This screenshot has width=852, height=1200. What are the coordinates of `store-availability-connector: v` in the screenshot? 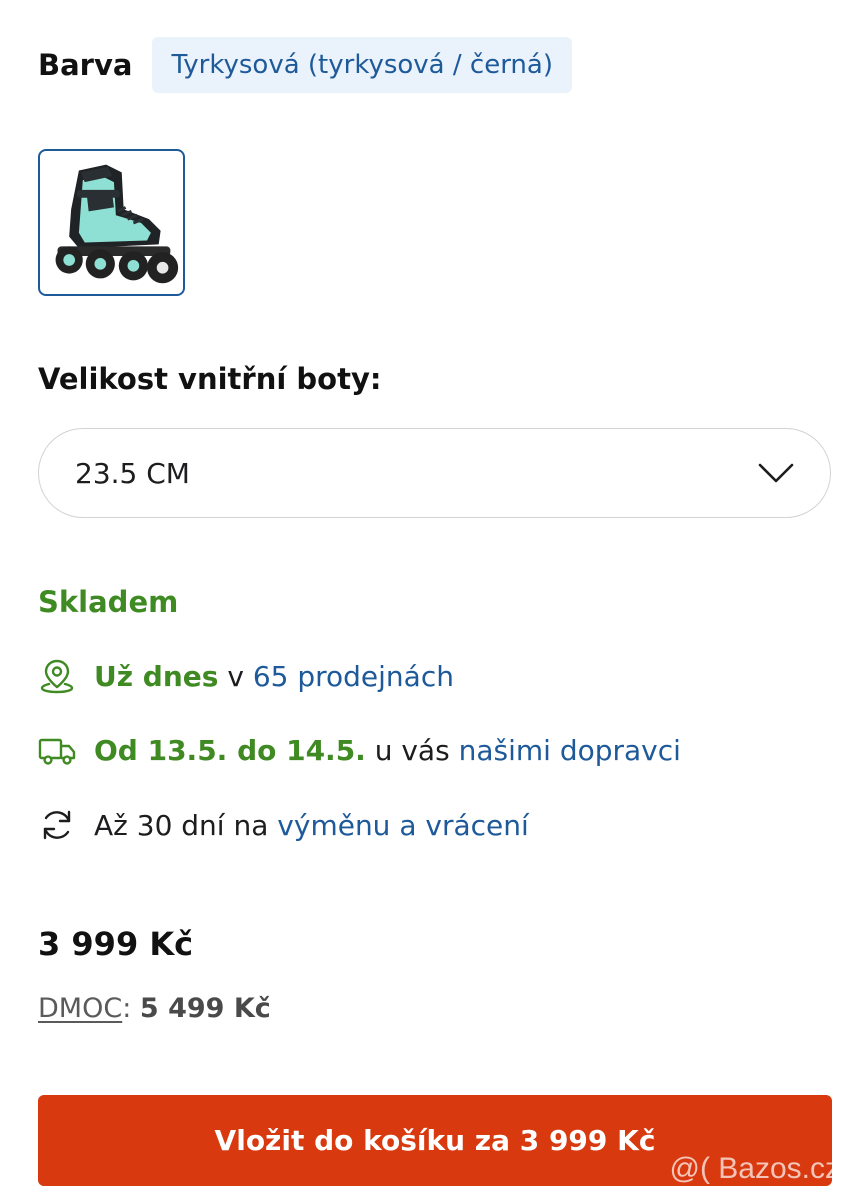 It's located at (235, 676).